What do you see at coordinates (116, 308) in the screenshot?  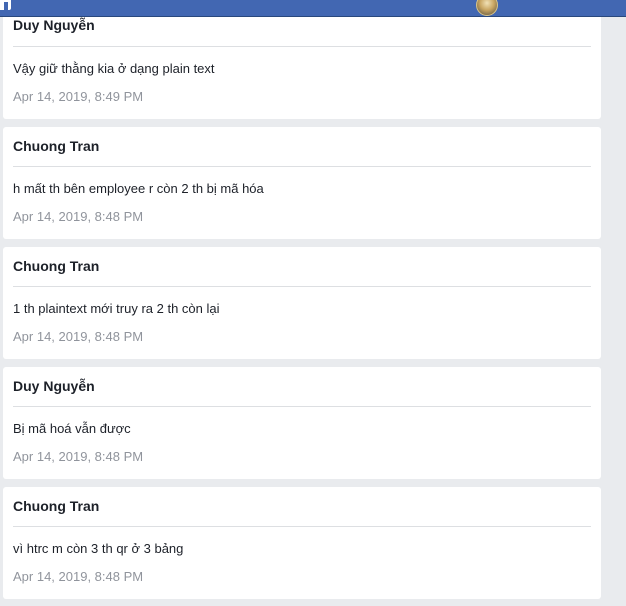 I see `message-text: 1 th plaintext mới truy ra 2 th còn lại` at bounding box center [116, 308].